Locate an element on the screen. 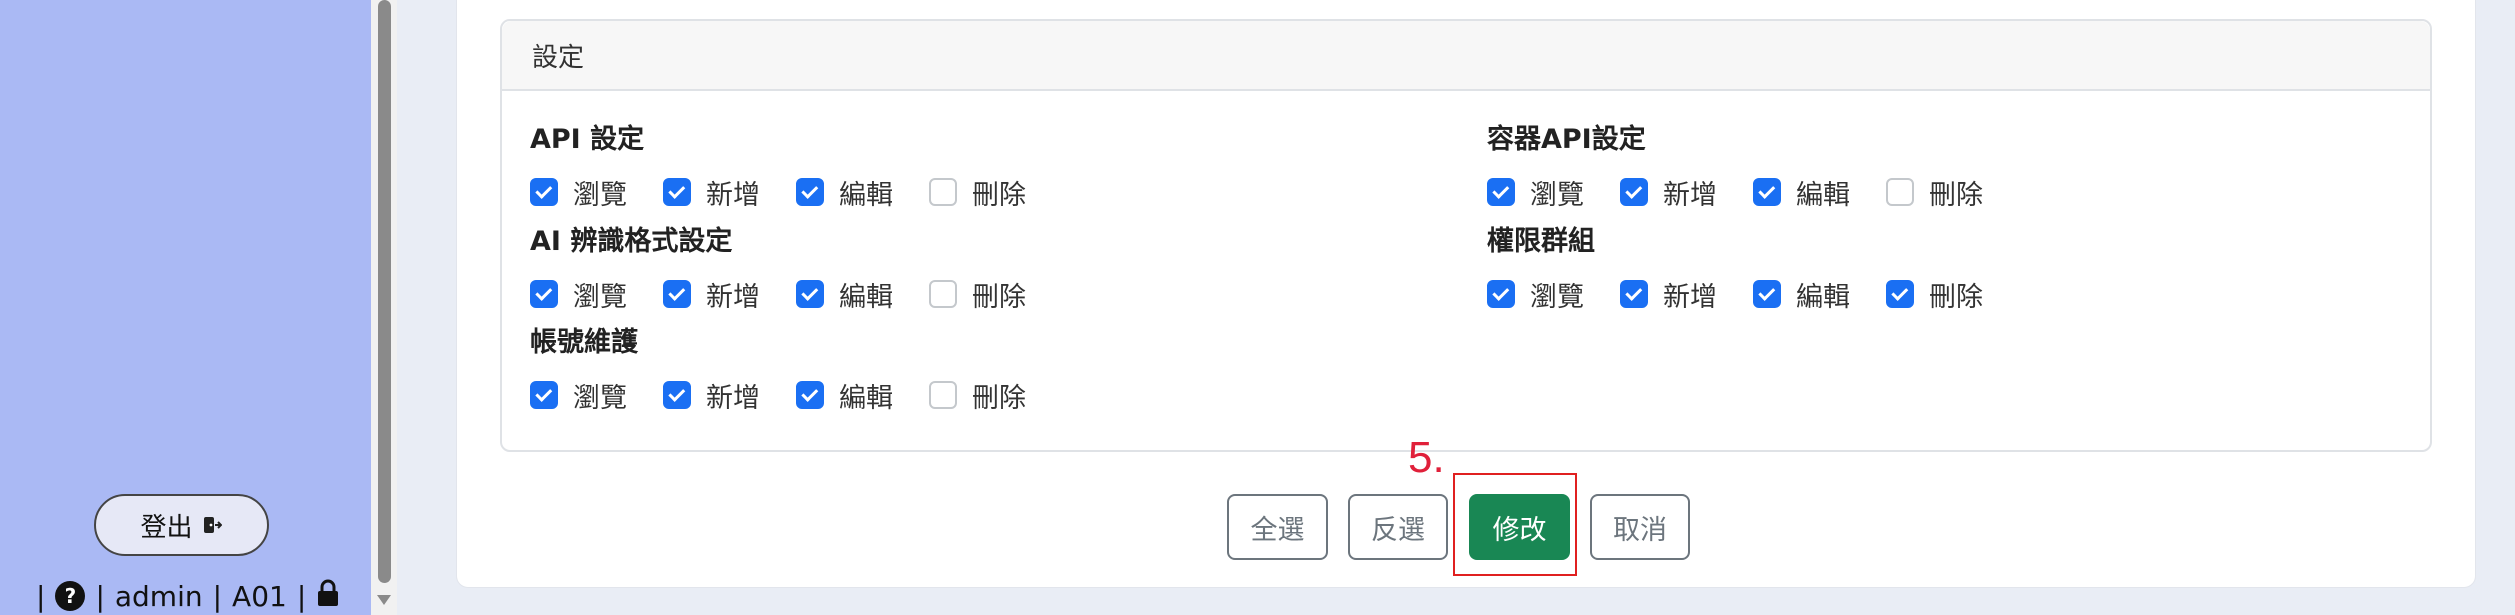 The width and height of the screenshot is (2515, 615). perm-group-title: AI 辨識格式設定 is located at coordinates (631, 241).